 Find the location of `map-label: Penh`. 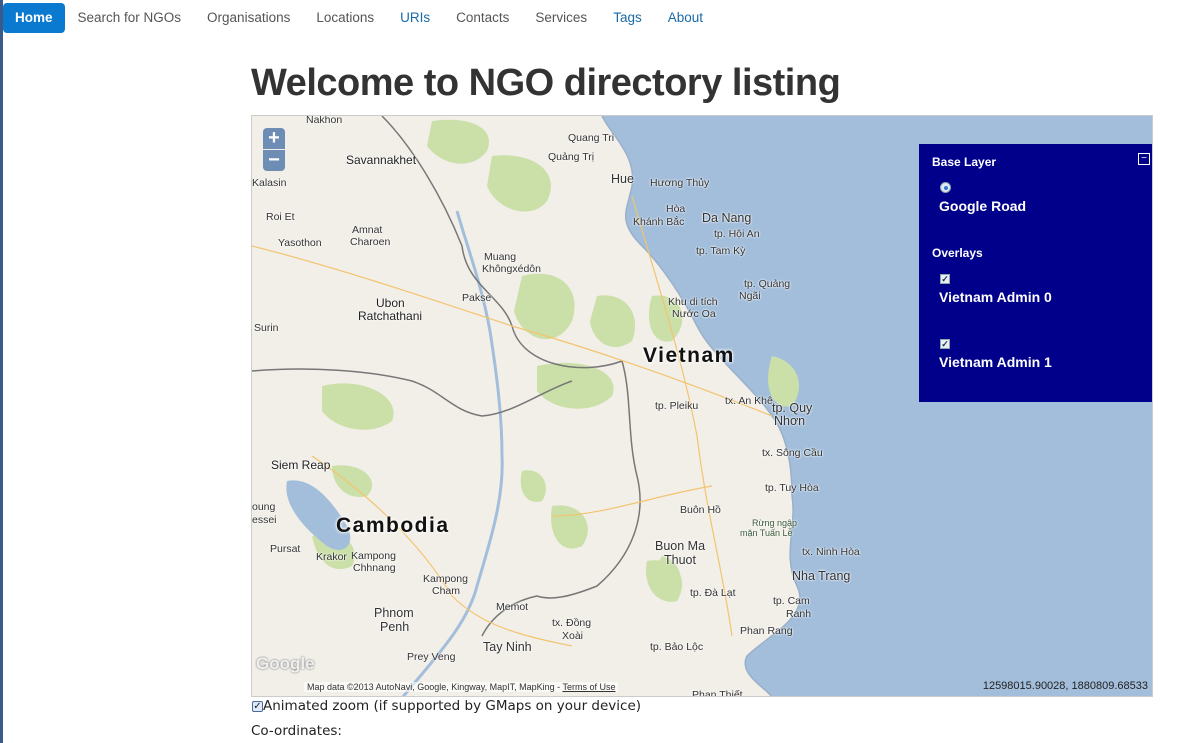

map-label: Penh is located at coordinates (395, 627).